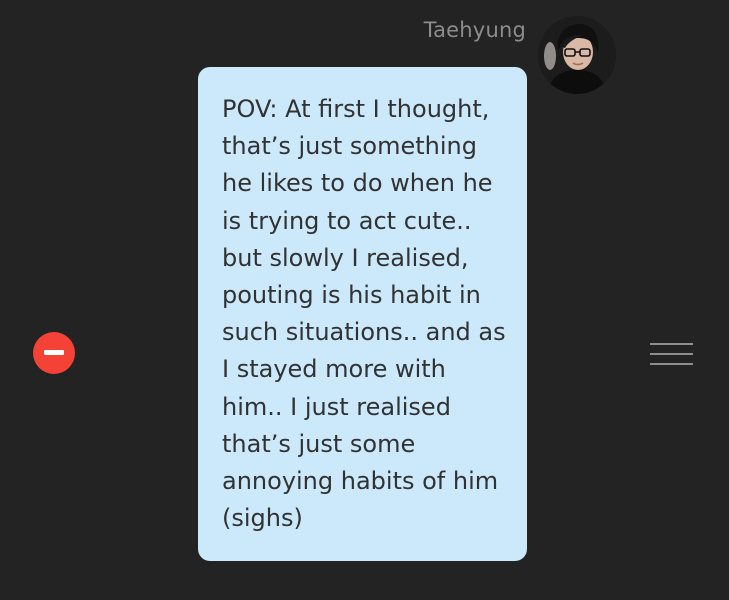 The height and width of the screenshot is (600, 729). What do you see at coordinates (671, 344) in the screenshot?
I see `hamburger-icon` at bounding box center [671, 344].